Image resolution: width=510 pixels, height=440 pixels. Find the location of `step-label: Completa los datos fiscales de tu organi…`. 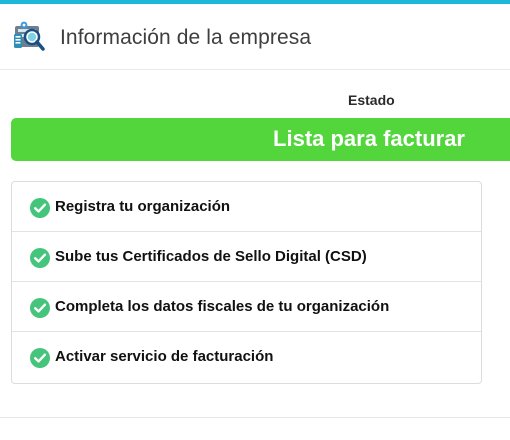

step-label: Completa los datos fiscales de tu organi… is located at coordinates (222, 306).